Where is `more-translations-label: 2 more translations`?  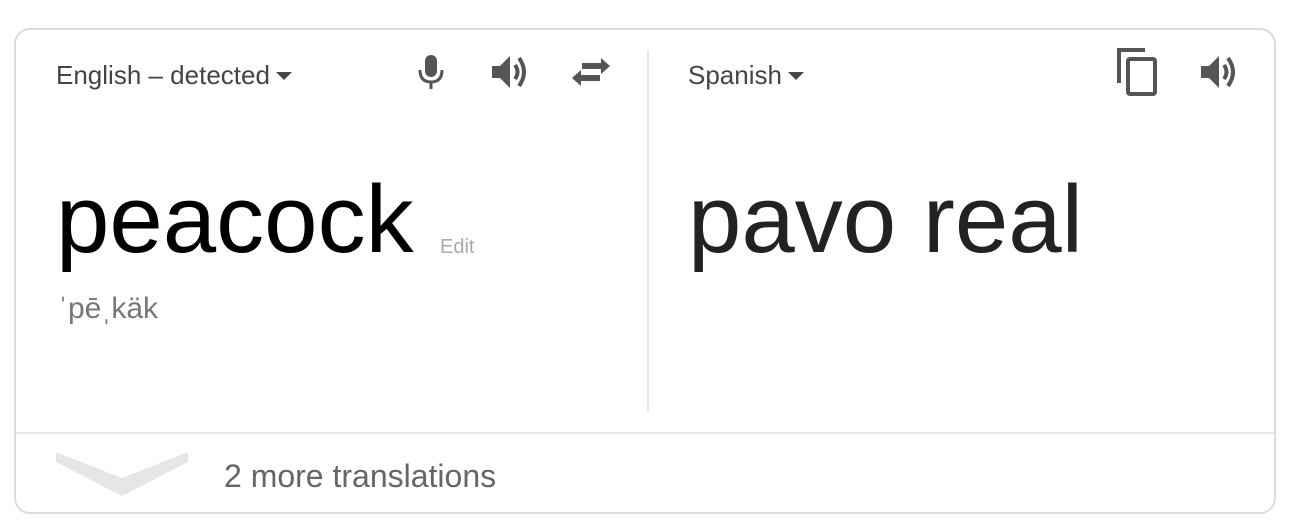
more-translations-label: 2 more translations is located at coordinates (360, 476).